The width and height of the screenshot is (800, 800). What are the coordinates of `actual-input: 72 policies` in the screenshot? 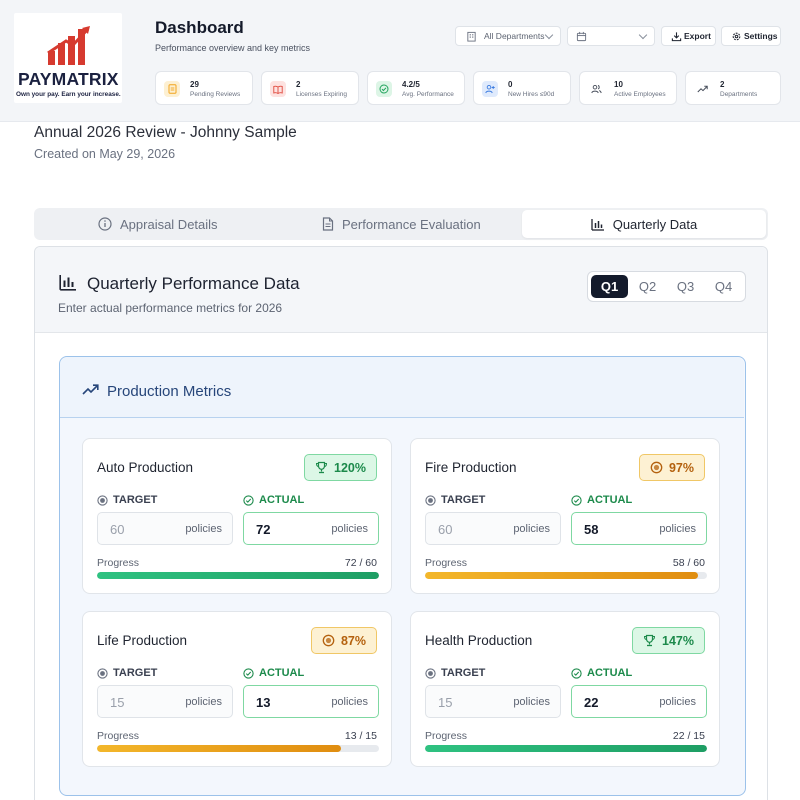 It's located at (311, 528).